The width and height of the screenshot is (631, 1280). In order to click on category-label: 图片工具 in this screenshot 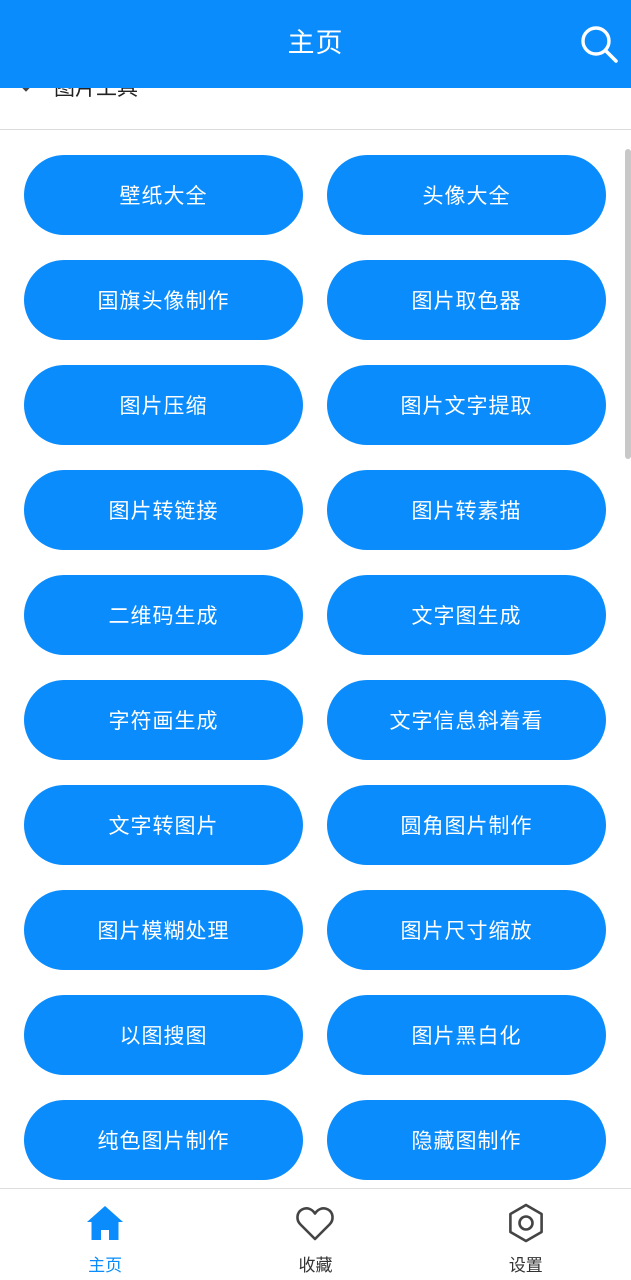, I will do `click(96, 94)`.